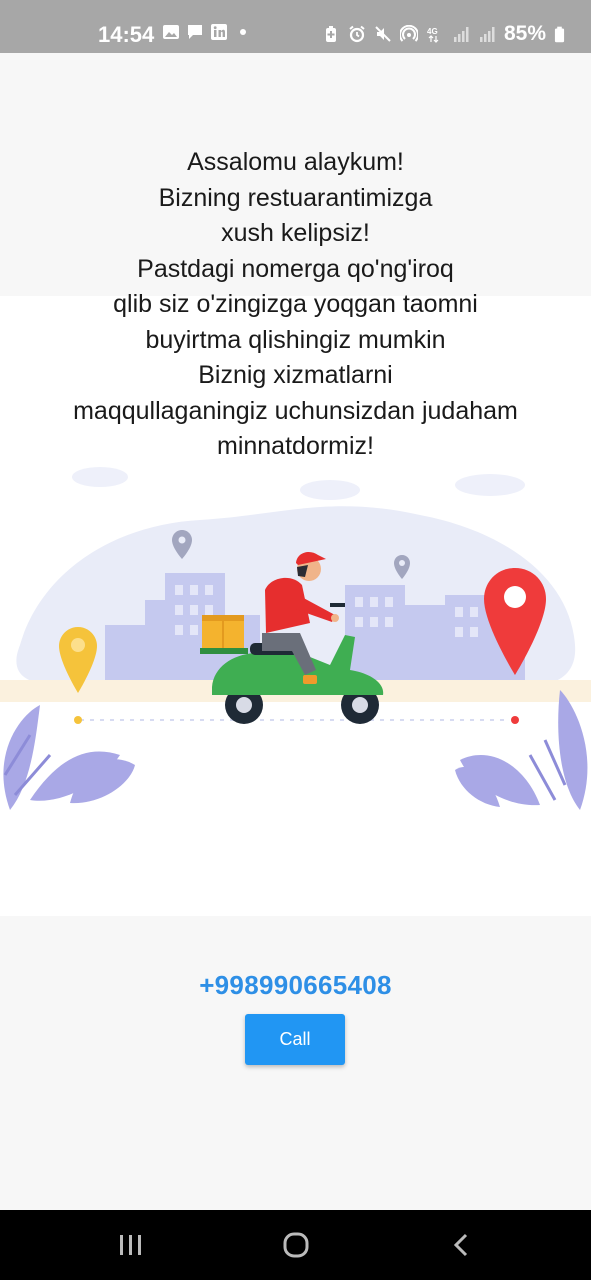 The height and width of the screenshot is (1280, 591). Describe the element at coordinates (131, 1245) in the screenshot. I see `recent-apps-icon` at that location.